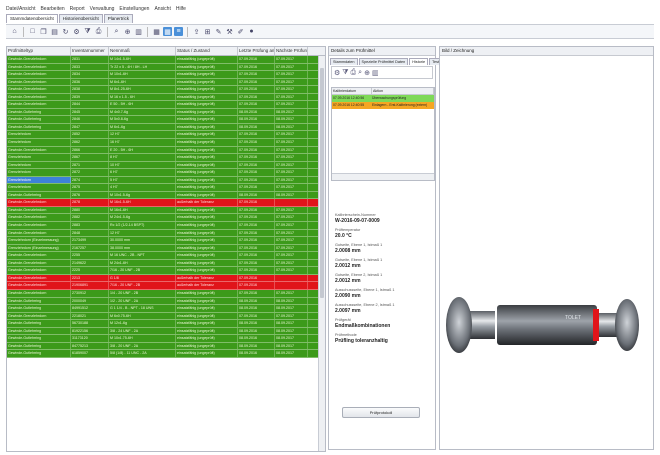 This screenshot has height=455, width=660. What do you see at coordinates (20, 9) in the screenshot?
I see `menu-item: Datei/Ansicht` at bounding box center [20, 9].